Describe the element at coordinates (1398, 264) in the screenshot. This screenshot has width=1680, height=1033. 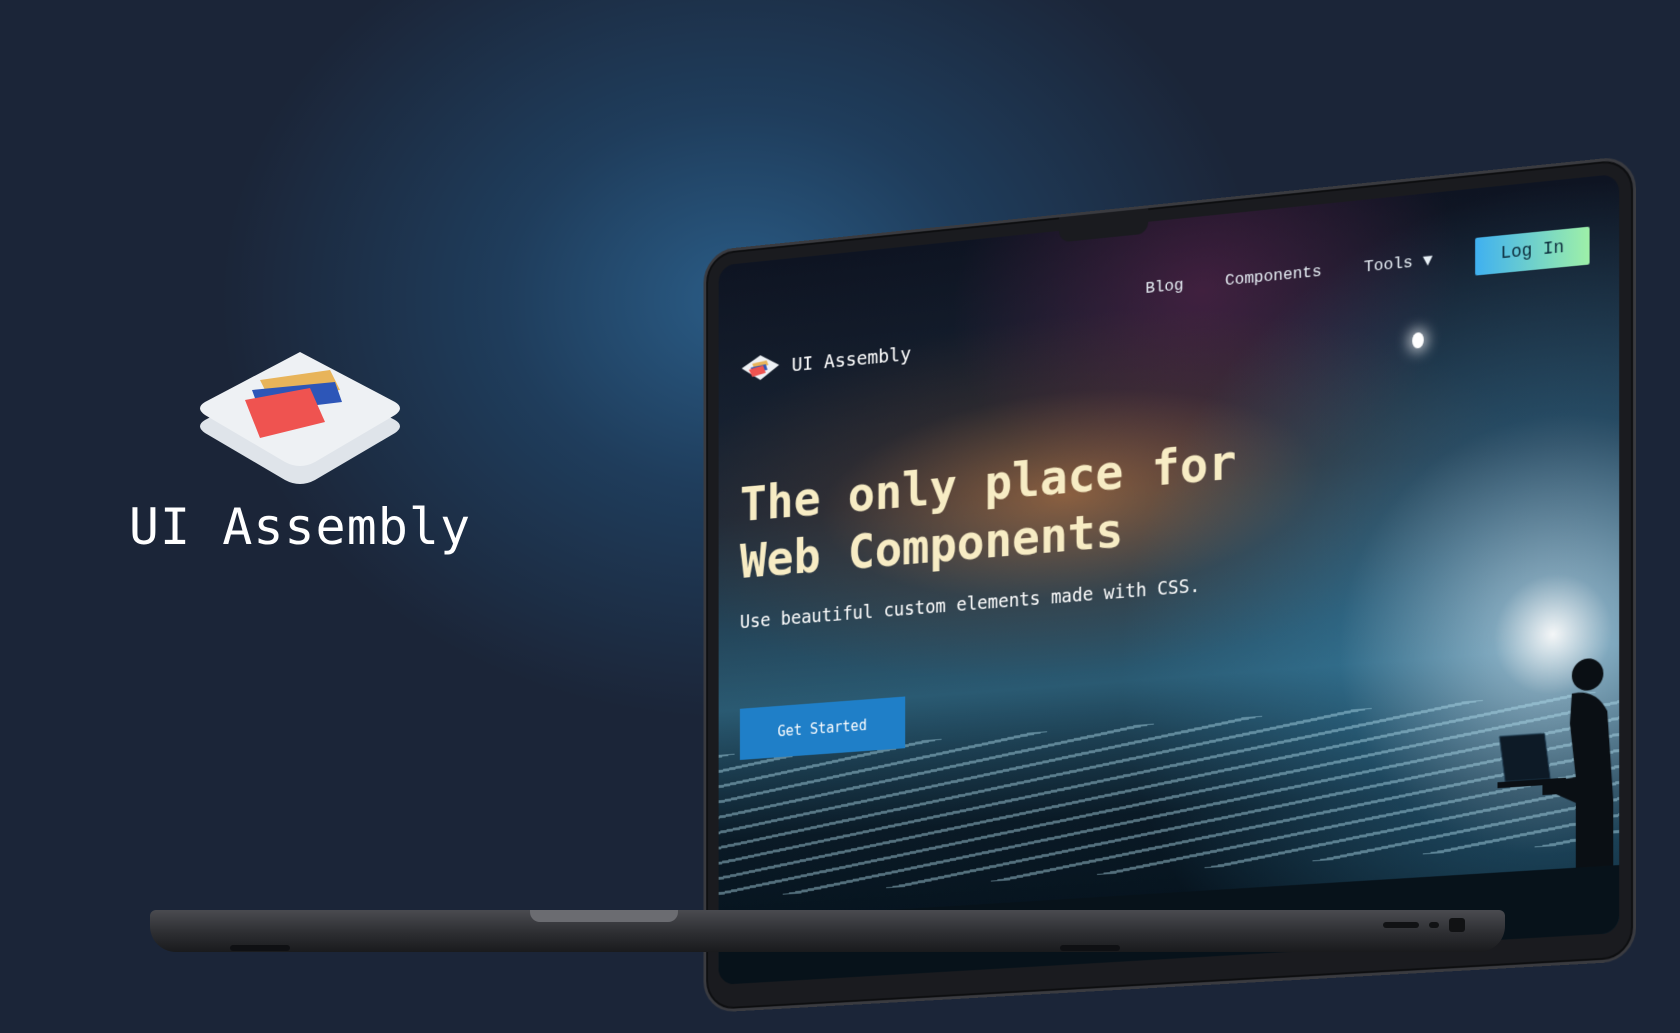
I see `nav-tools-dropdown: Tools ▼` at that location.